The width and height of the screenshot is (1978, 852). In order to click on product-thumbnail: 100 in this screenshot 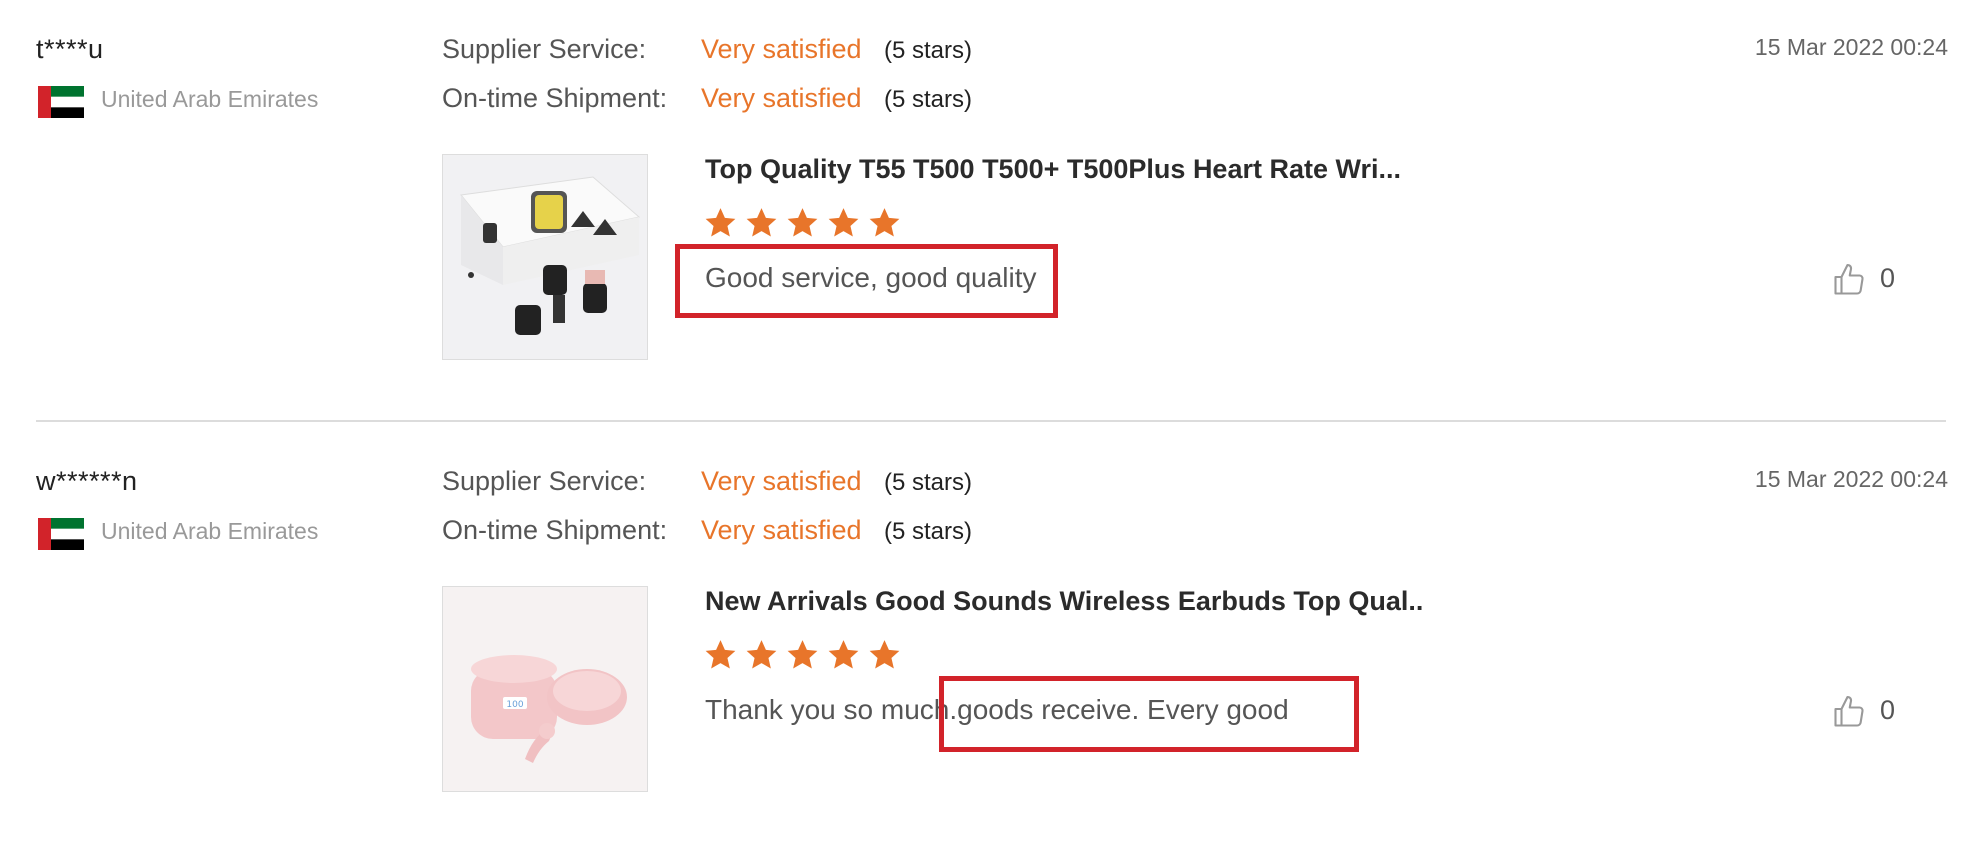, I will do `click(545, 689)`.